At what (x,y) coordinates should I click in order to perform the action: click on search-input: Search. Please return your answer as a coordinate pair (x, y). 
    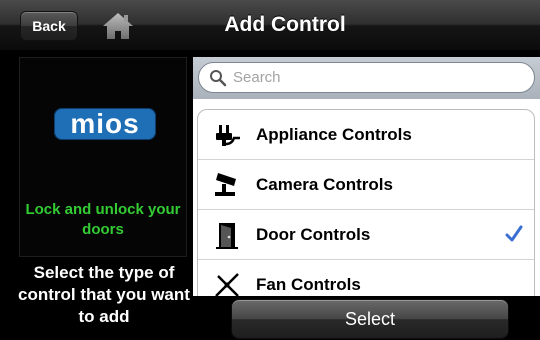
    Looking at the image, I should click on (366, 77).